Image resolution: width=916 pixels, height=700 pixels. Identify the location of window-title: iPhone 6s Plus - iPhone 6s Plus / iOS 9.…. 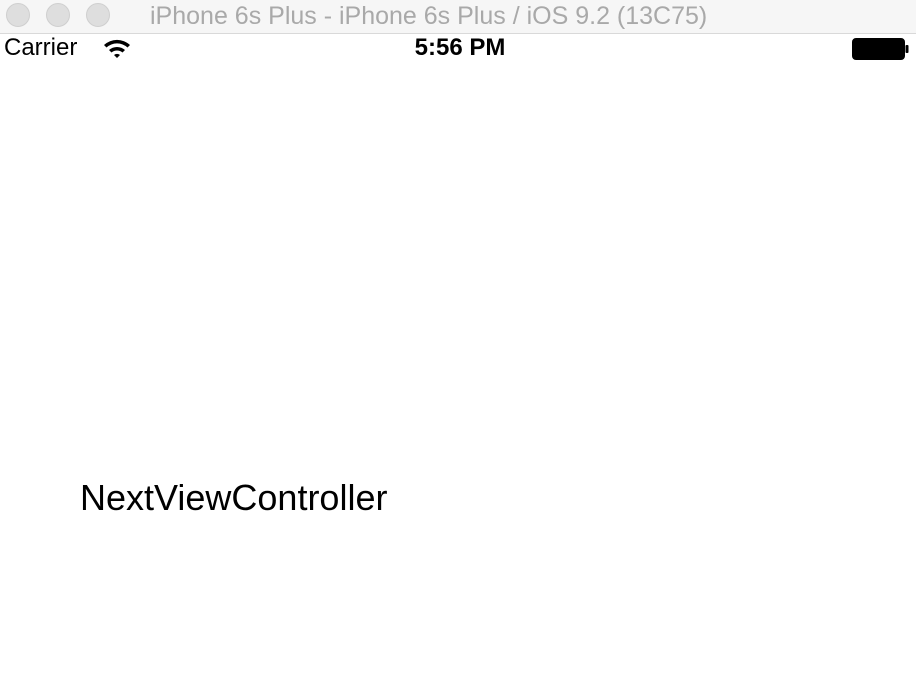
(429, 16).